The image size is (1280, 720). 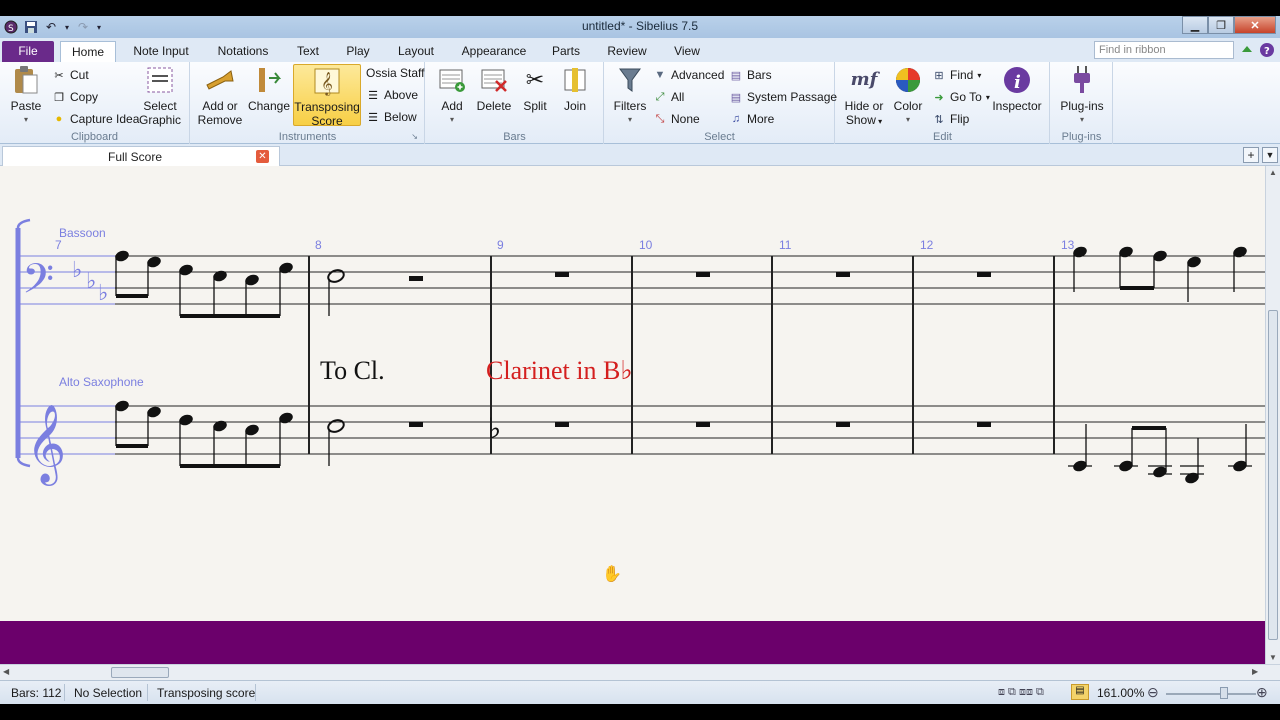 I want to click on tab-file: File, so click(x=28, y=51).